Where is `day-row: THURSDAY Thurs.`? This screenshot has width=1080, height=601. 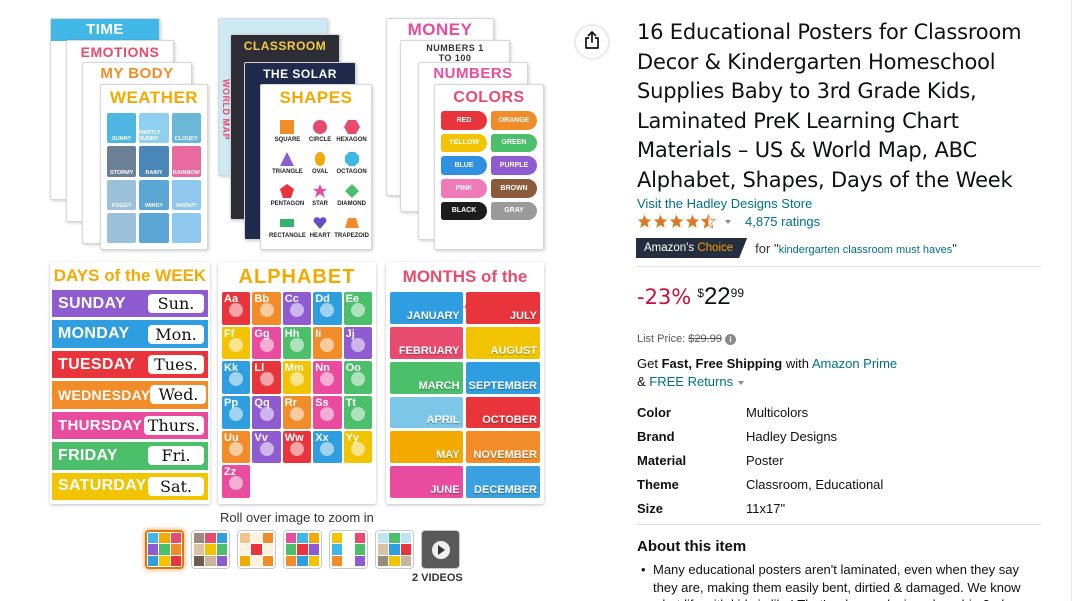 day-row: THURSDAY Thurs. is located at coordinates (130, 425).